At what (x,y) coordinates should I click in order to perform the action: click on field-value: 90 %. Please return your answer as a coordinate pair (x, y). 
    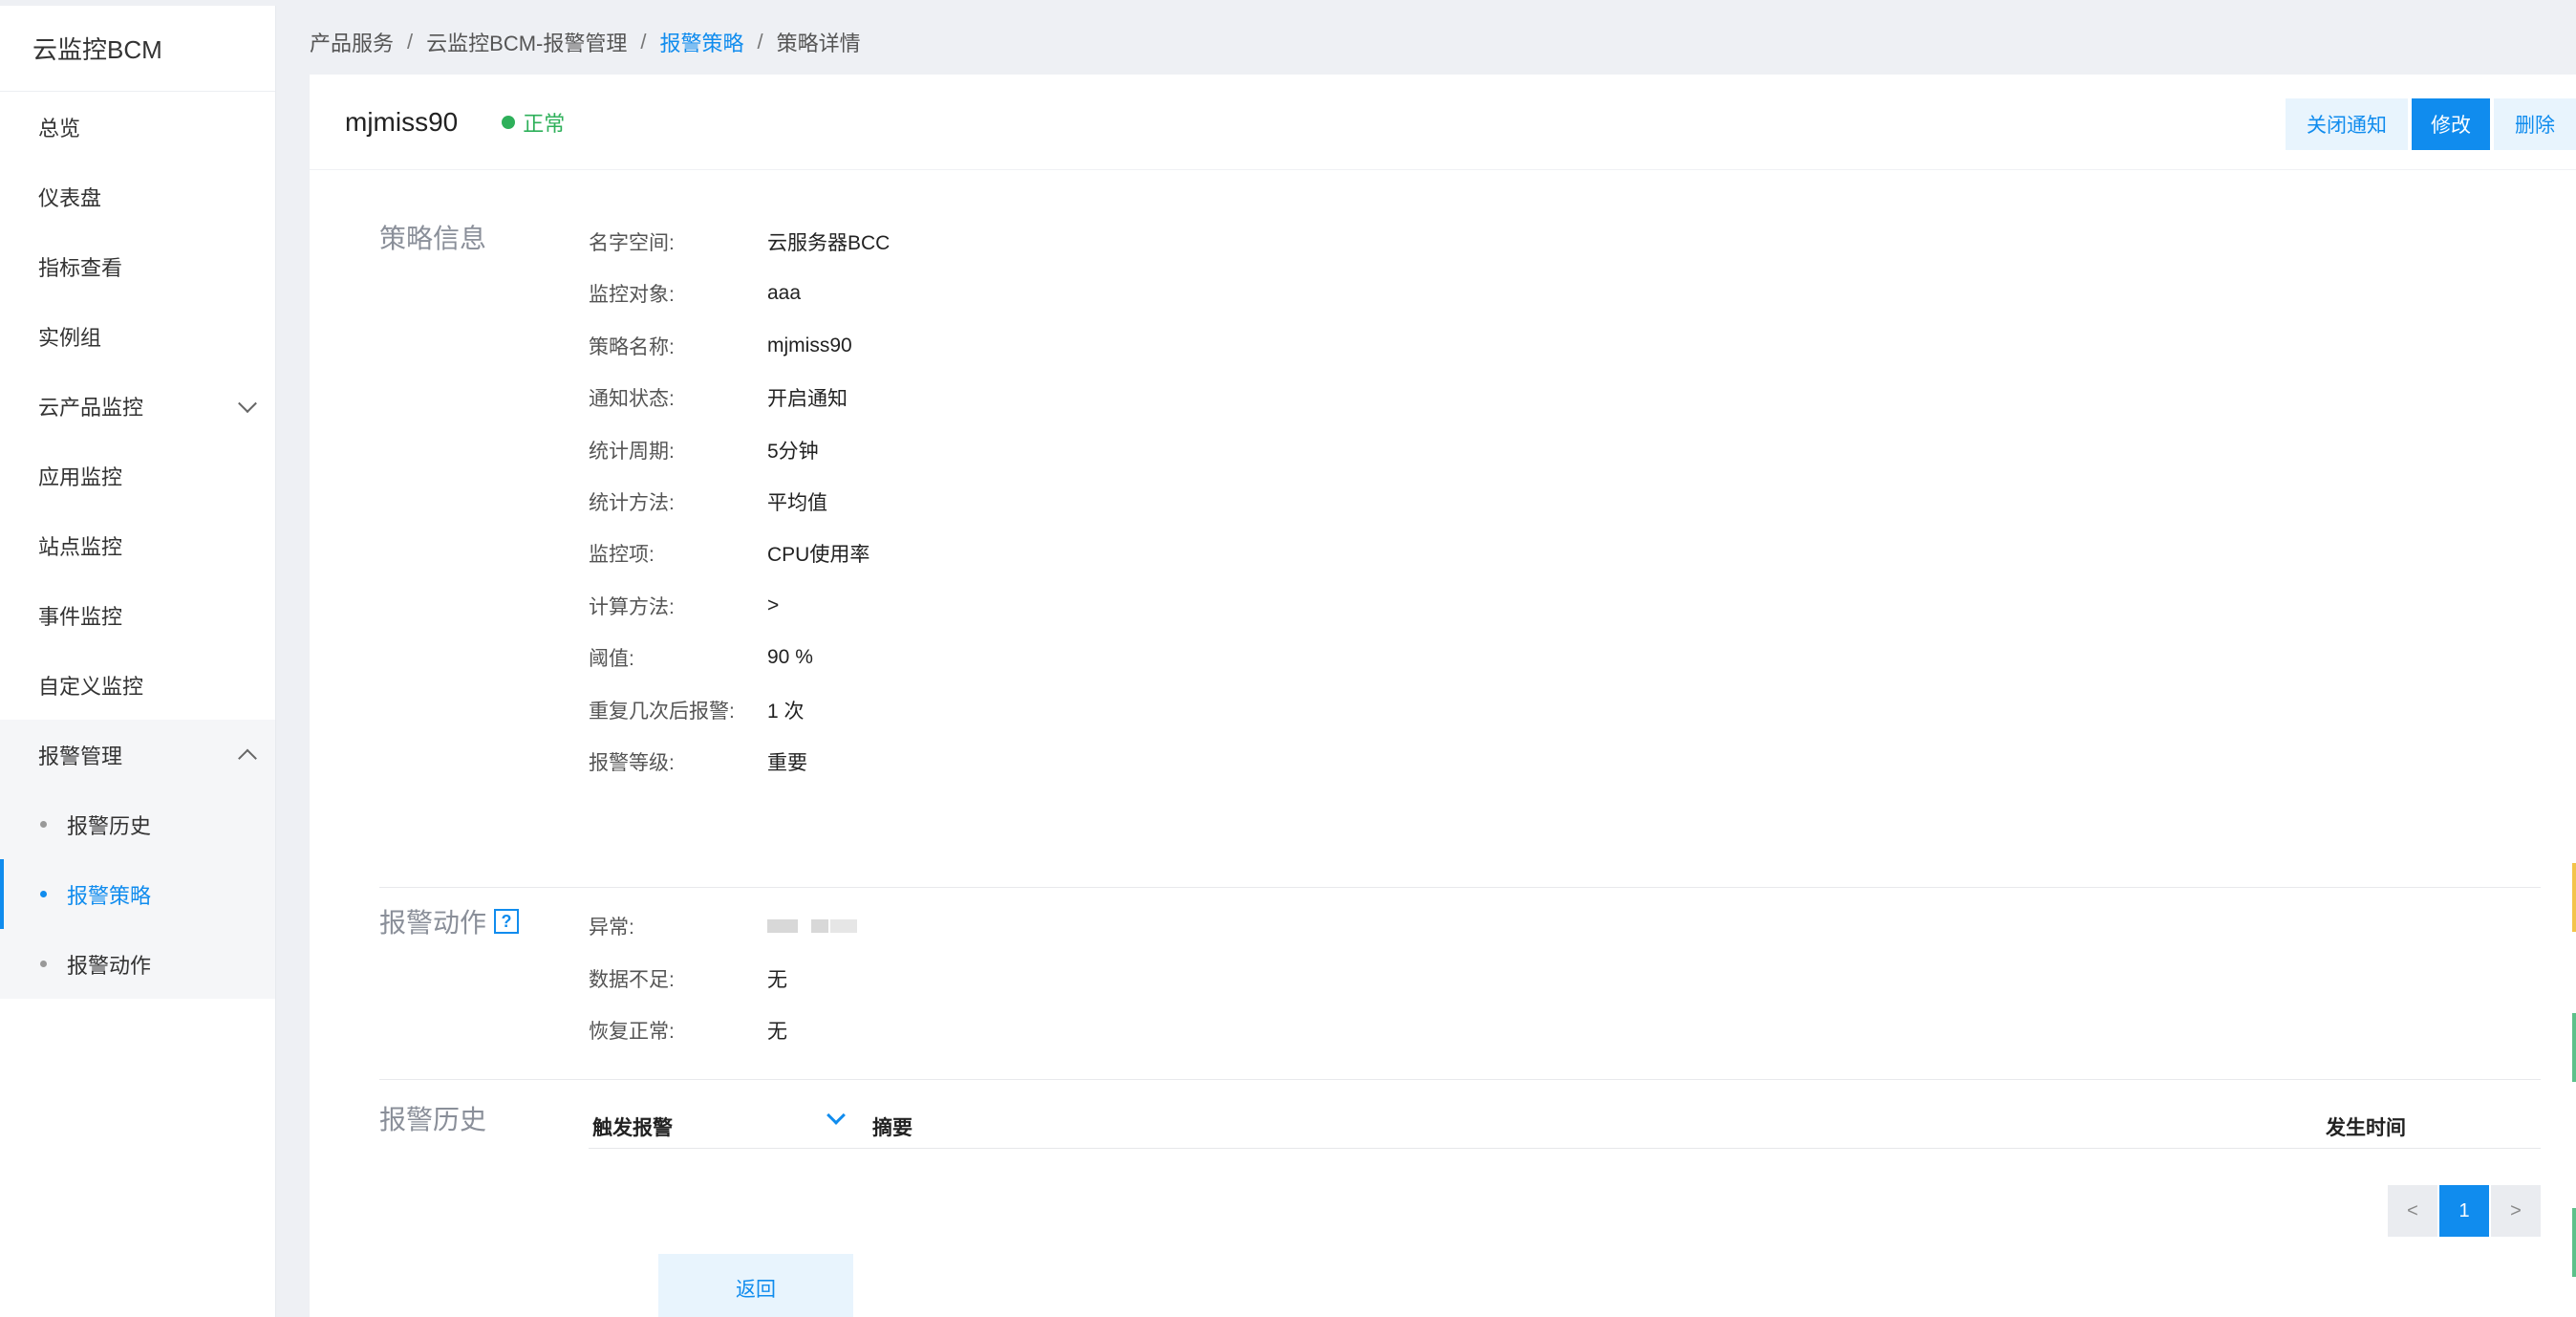
    Looking at the image, I should click on (790, 657).